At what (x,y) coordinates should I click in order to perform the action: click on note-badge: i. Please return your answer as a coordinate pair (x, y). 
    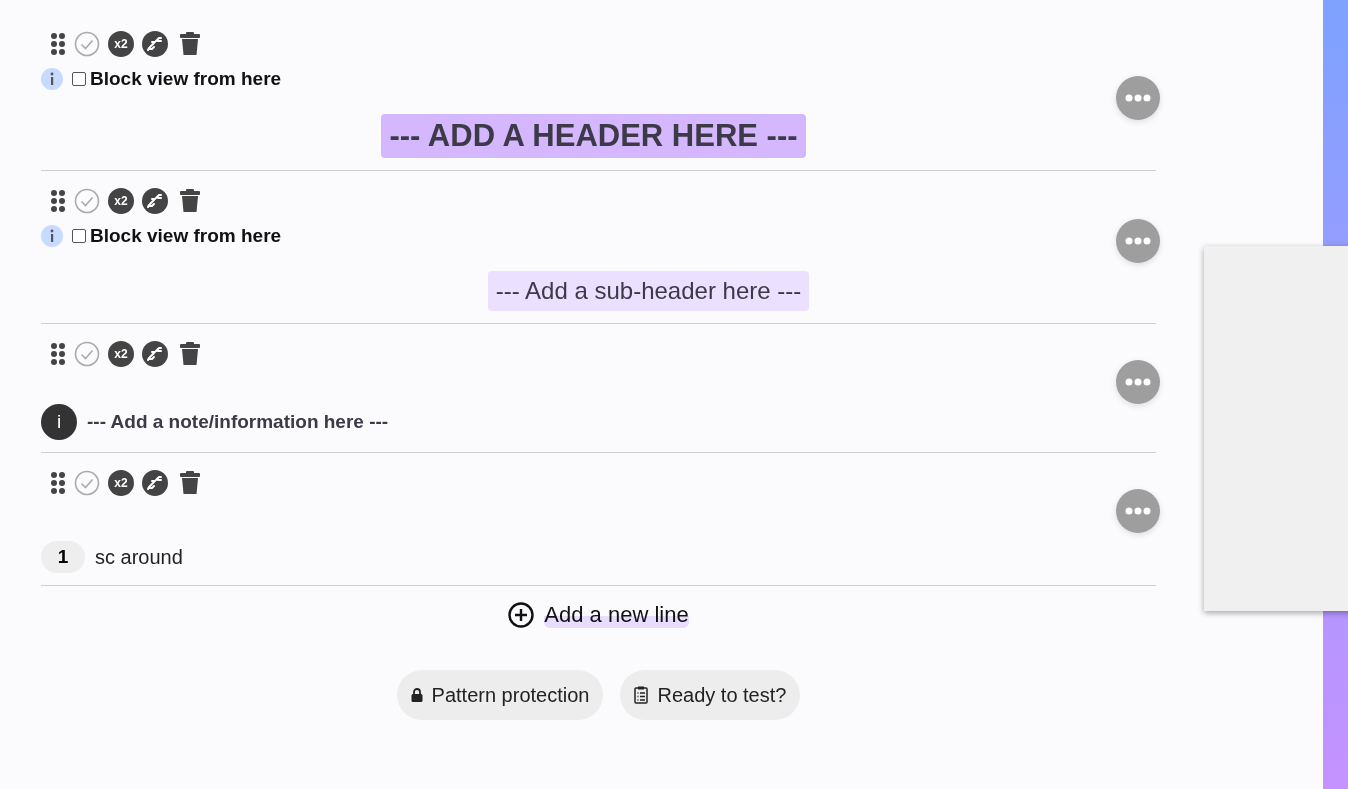
    Looking at the image, I should click on (59, 422).